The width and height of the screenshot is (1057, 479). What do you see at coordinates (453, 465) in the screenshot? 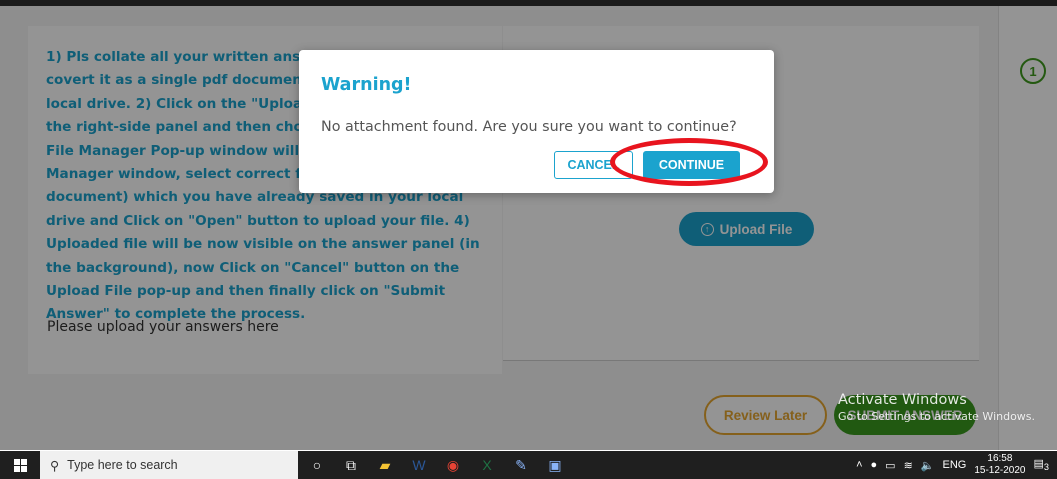
I see `chrome-icon: ◉` at bounding box center [453, 465].